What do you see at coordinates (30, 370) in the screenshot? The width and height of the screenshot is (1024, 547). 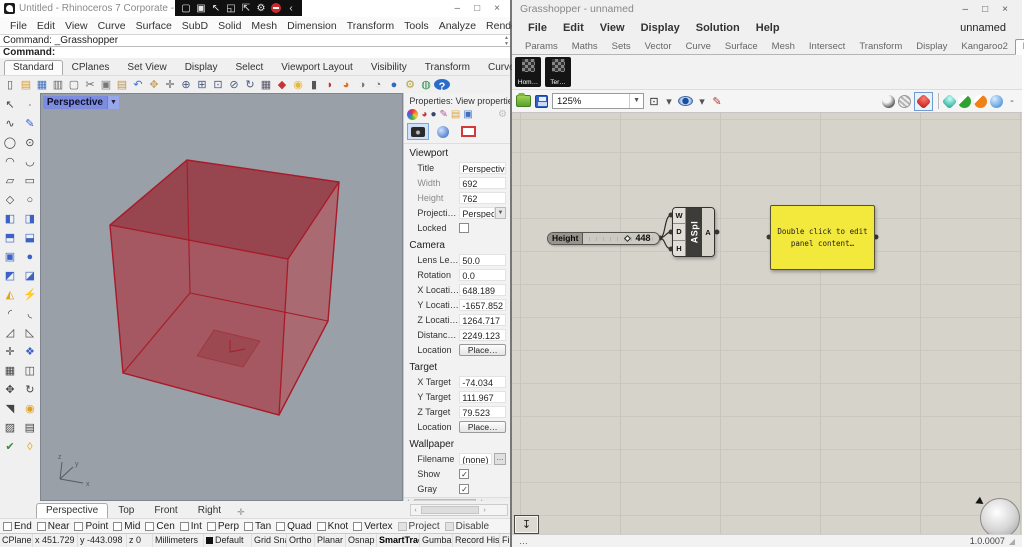 I see `mirror-icon: ◫` at bounding box center [30, 370].